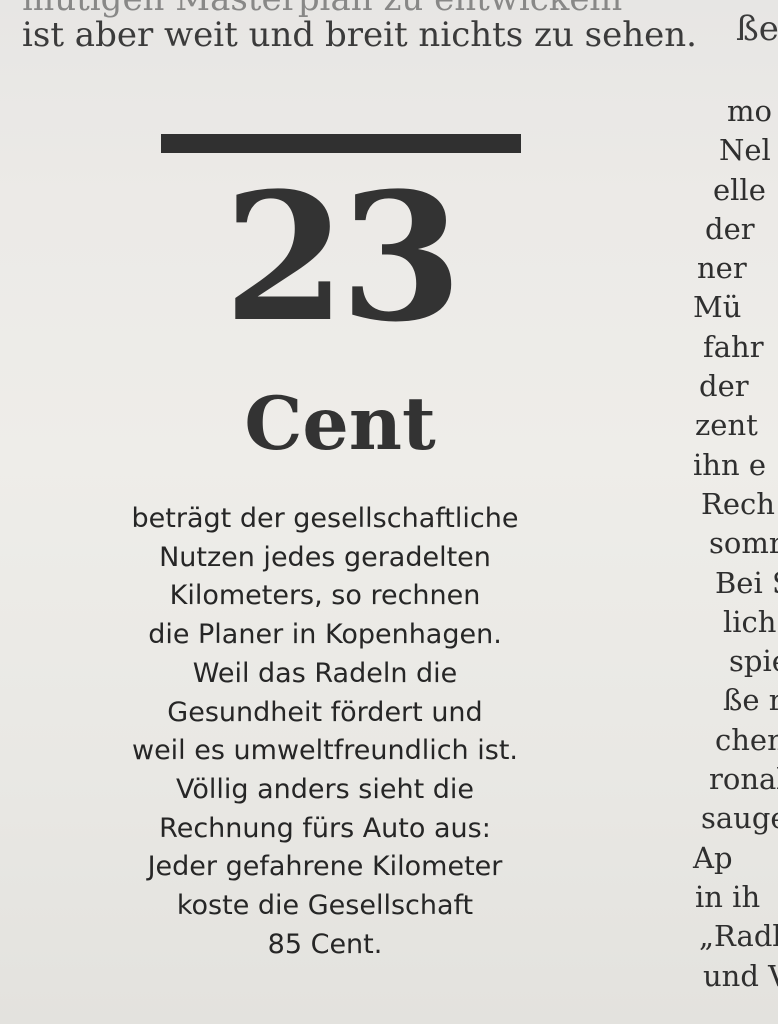 Image resolution: width=778 pixels, height=1024 pixels. What do you see at coordinates (325, 789) in the screenshot?
I see `feature-body-line: Völlig anders sieht die` at bounding box center [325, 789].